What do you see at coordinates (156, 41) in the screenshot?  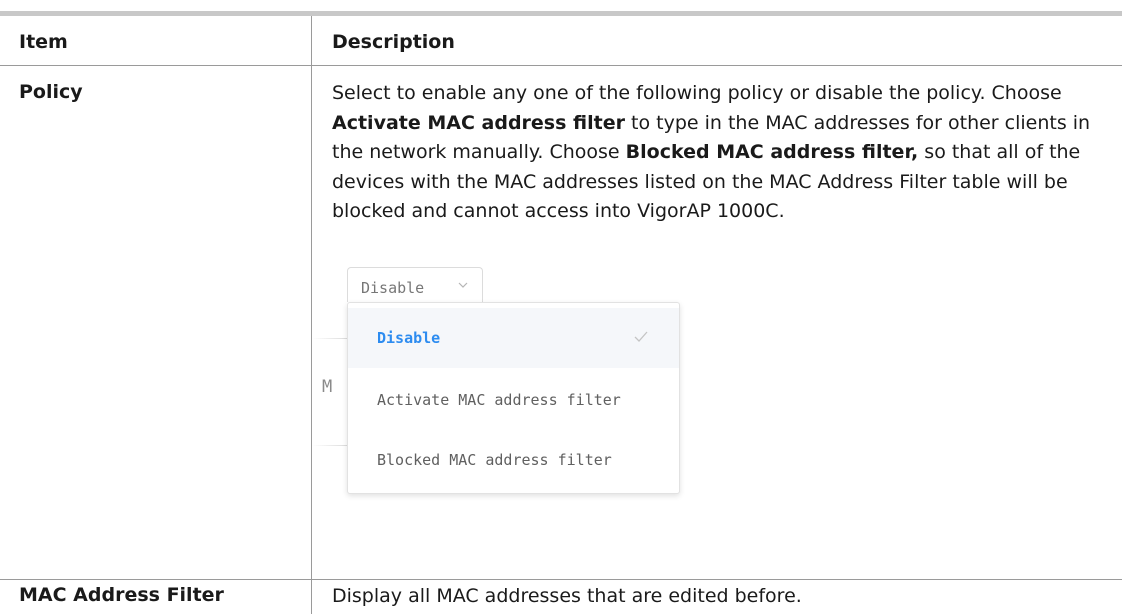 I see `header-item: Item` at bounding box center [156, 41].